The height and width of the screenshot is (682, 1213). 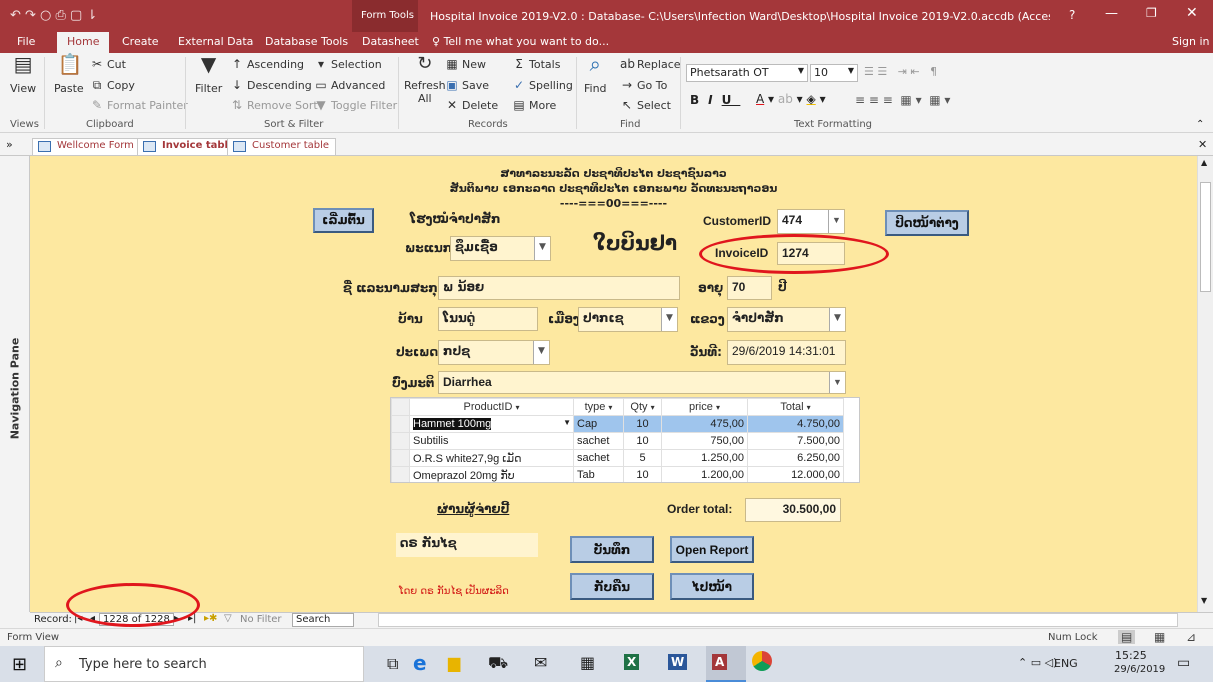 I want to click on word-icon: W, so click(x=678, y=662).